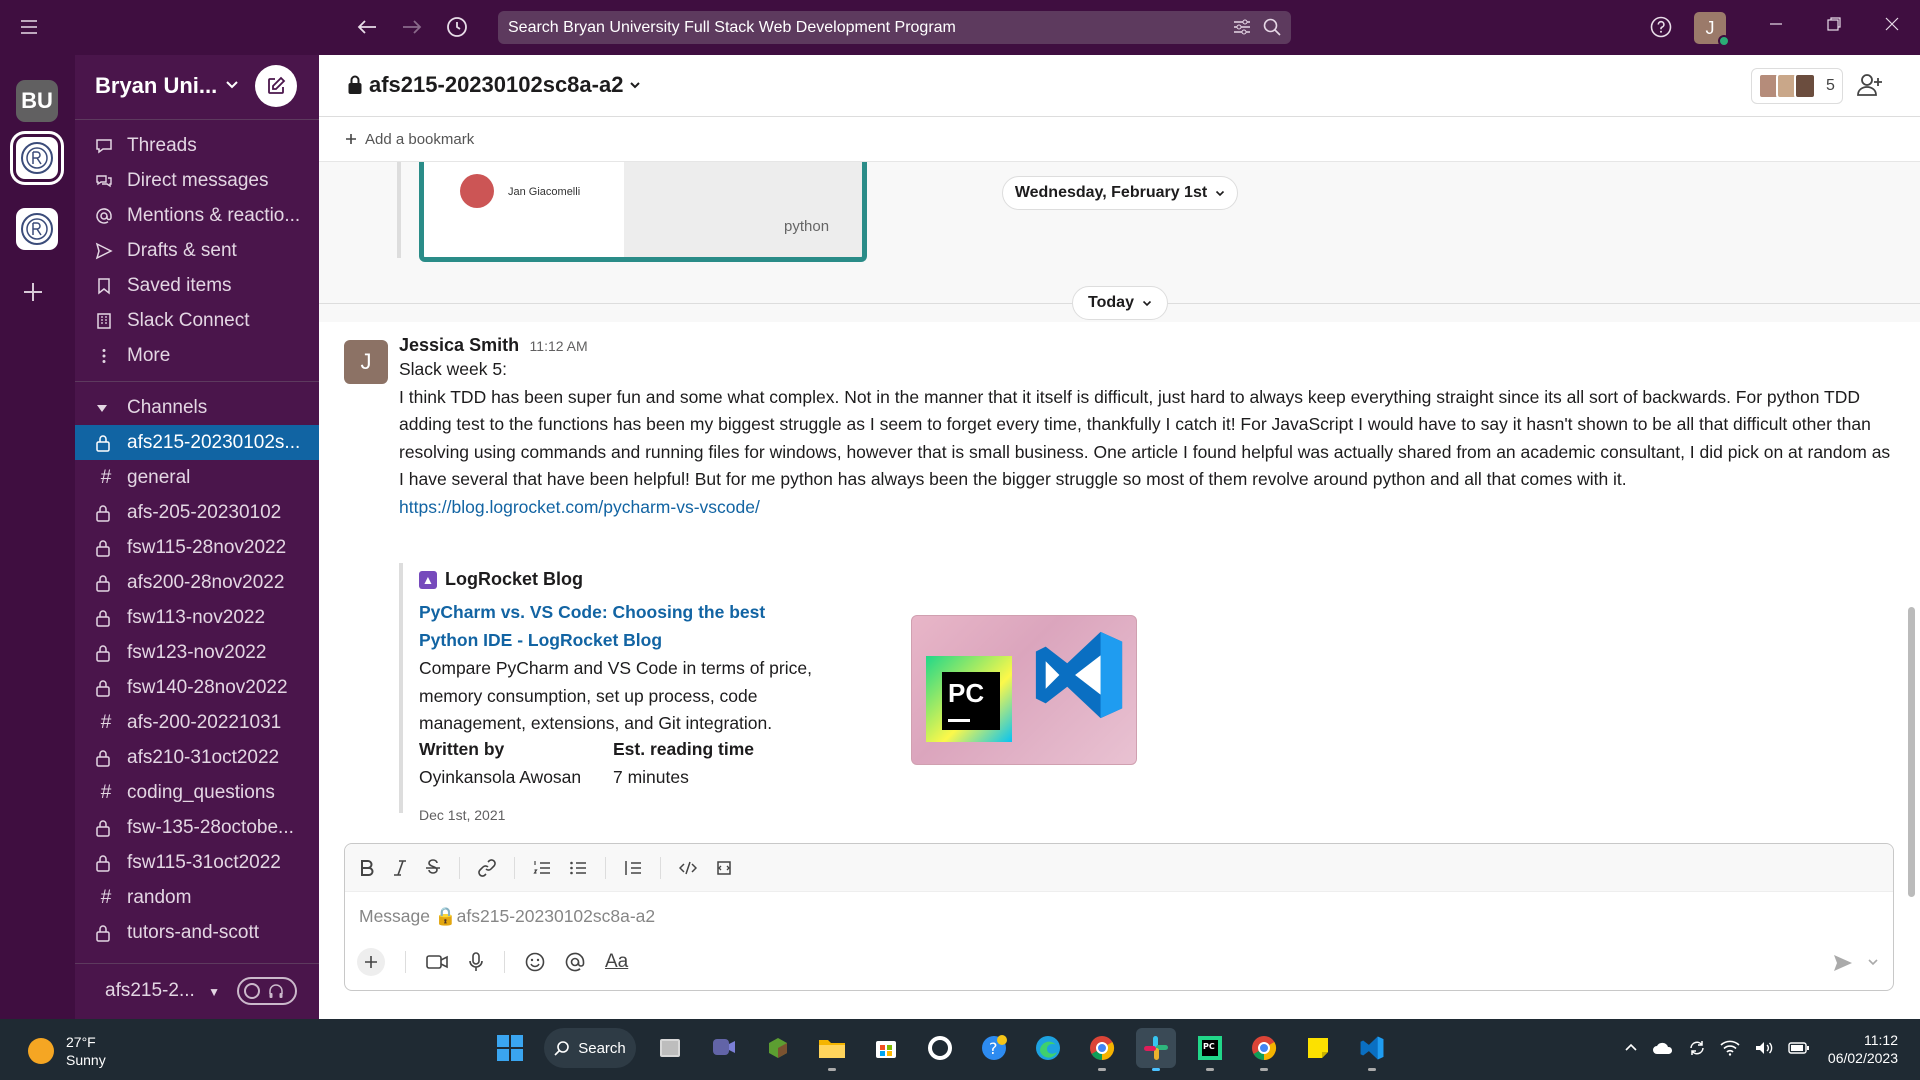 This screenshot has height=1080, width=1920. What do you see at coordinates (197, 617) in the screenshot?
I see `channel-item-fsw113: fsw113-nov2022` at bounding box center [197, 617].